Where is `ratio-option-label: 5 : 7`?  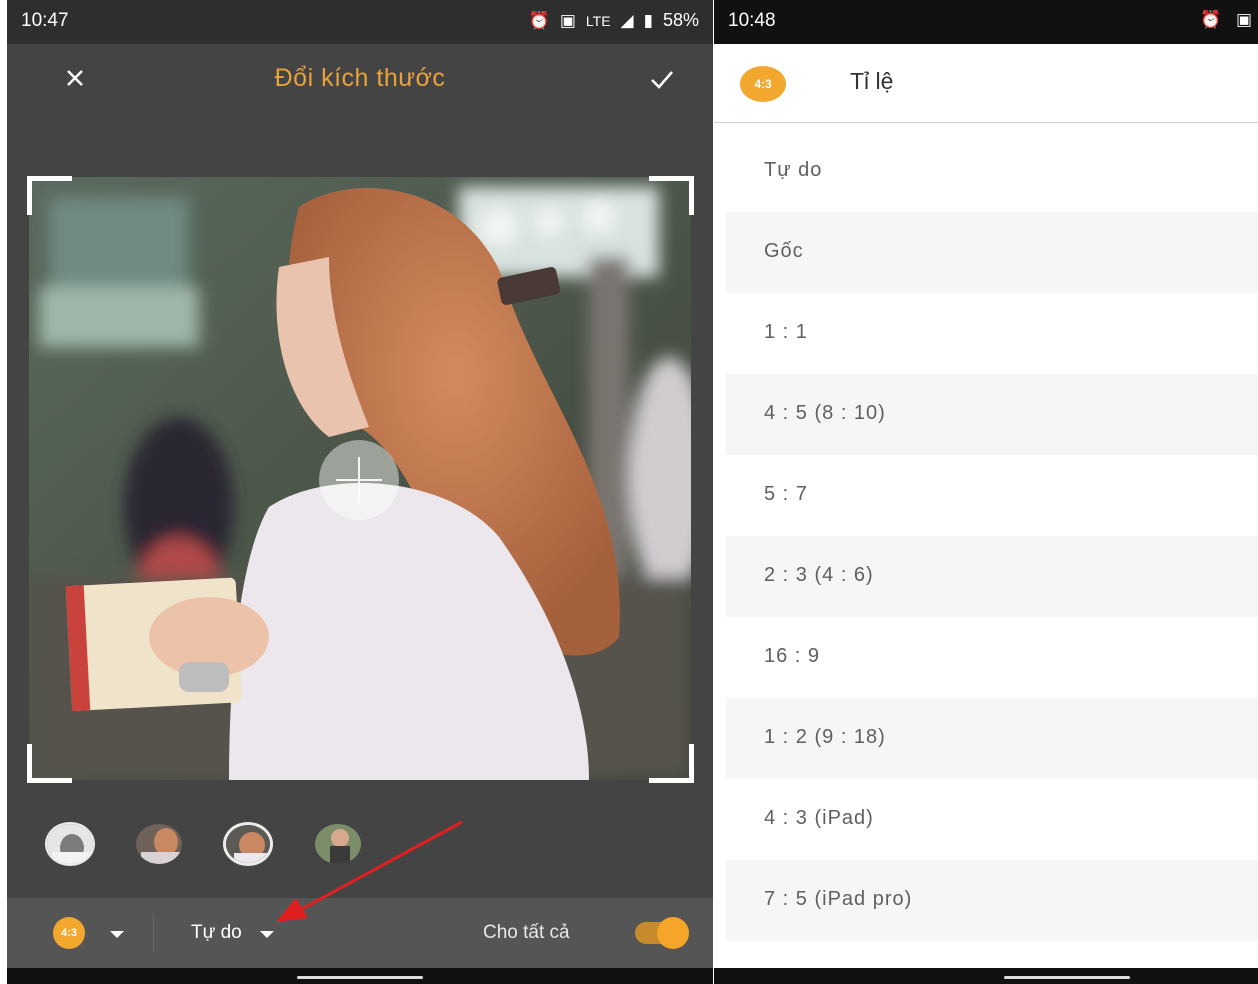 ratio-option-label: 5 : 7 is located at coordinates (786, 494).